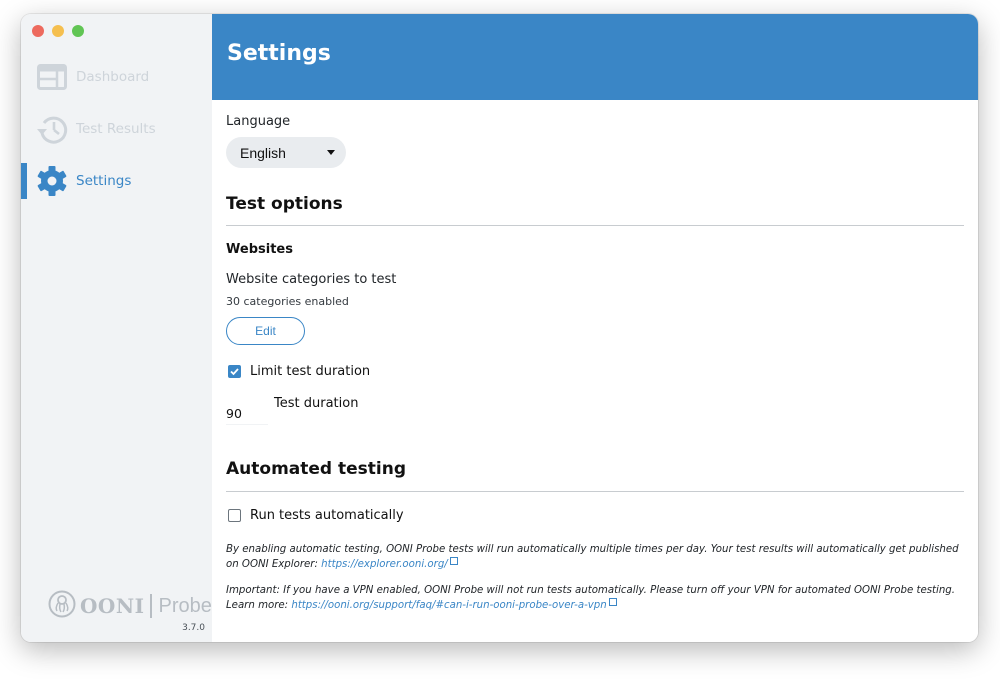 This screenshot has width=1000, height=679. Describe the element at coordinates (24, 181) in the screenshot. I see `active-indicator` at that location.